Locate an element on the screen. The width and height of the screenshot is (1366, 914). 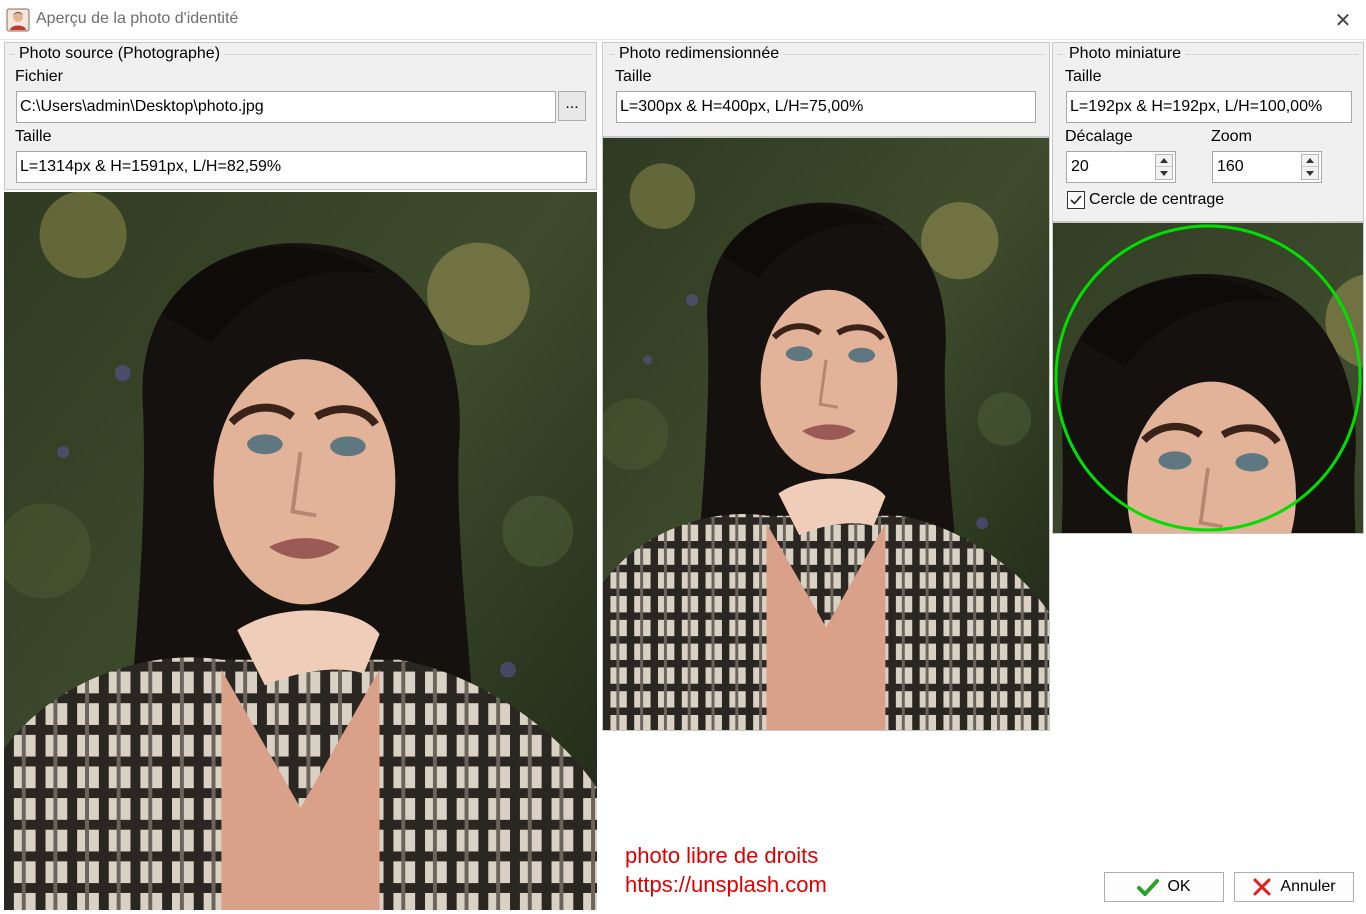
resized-size-field: L=300px & H=400px, L/H=75,00% is located at coordinates (826, 107).